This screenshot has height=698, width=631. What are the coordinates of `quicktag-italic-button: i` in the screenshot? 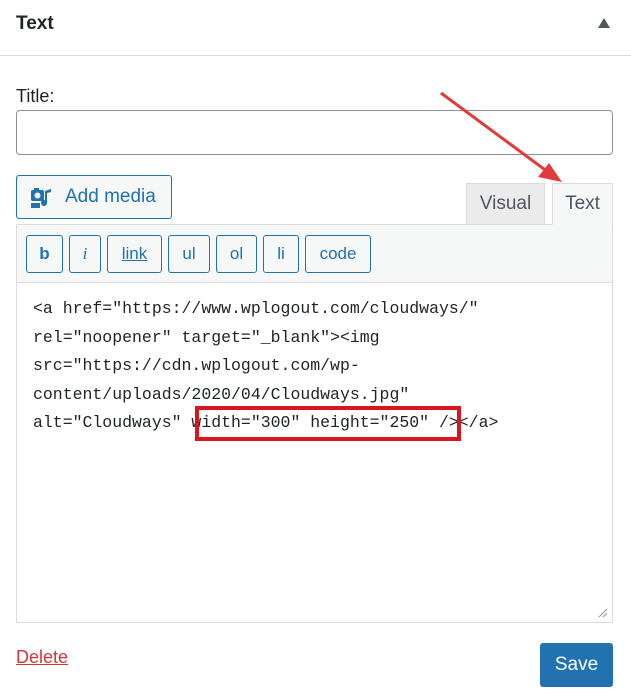 It's located at (85, 254).